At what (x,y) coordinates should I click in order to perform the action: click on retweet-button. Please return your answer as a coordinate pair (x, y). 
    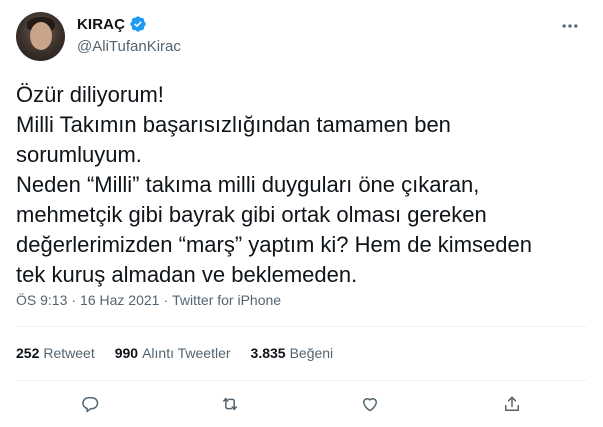
    Looking at the image, I should click on (230, 404).